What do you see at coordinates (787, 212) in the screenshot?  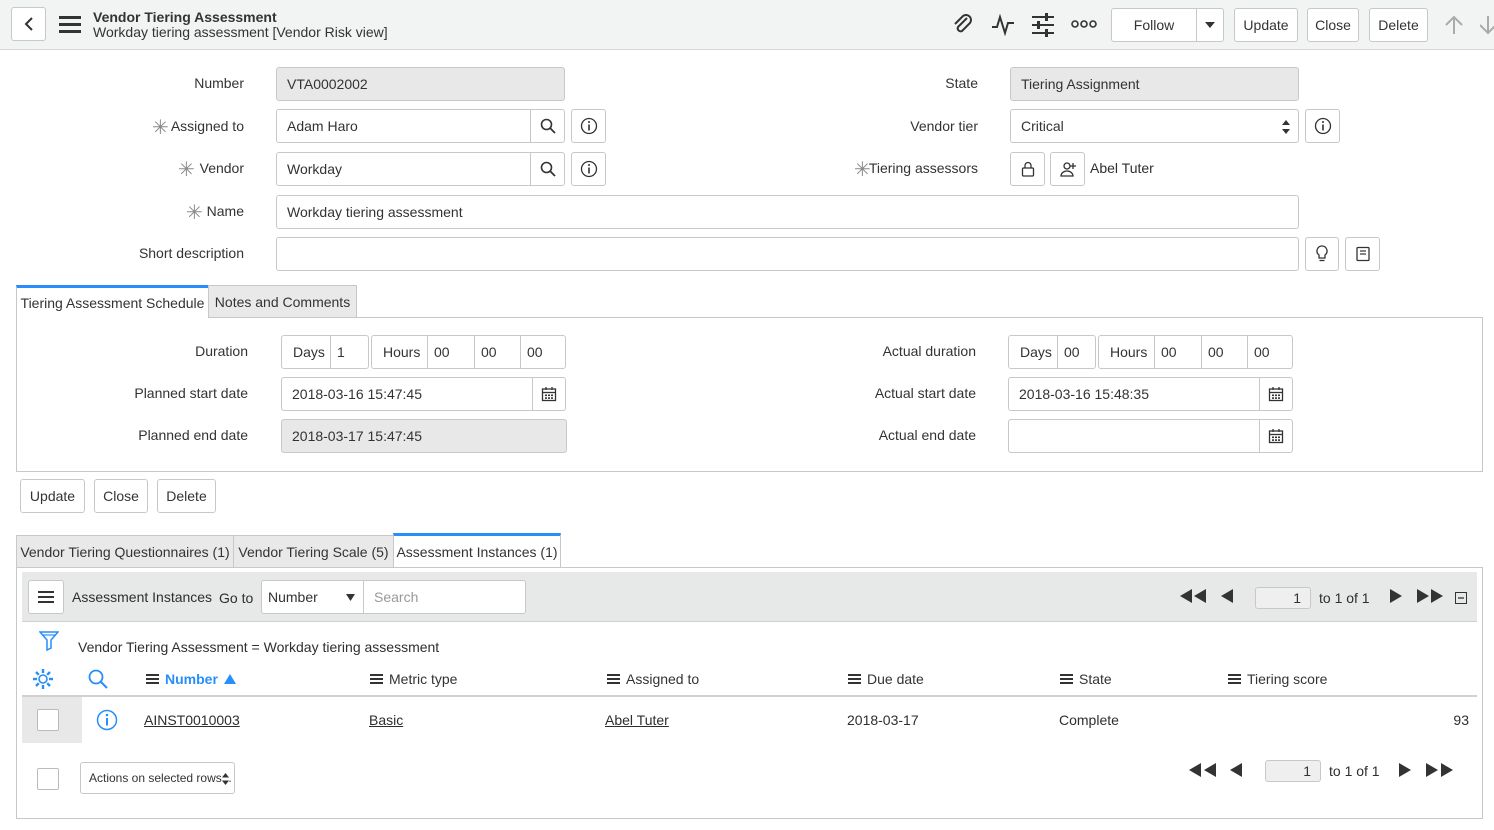 I see `name-field: Workday tiering assessment` at bounding box center [787, 212].